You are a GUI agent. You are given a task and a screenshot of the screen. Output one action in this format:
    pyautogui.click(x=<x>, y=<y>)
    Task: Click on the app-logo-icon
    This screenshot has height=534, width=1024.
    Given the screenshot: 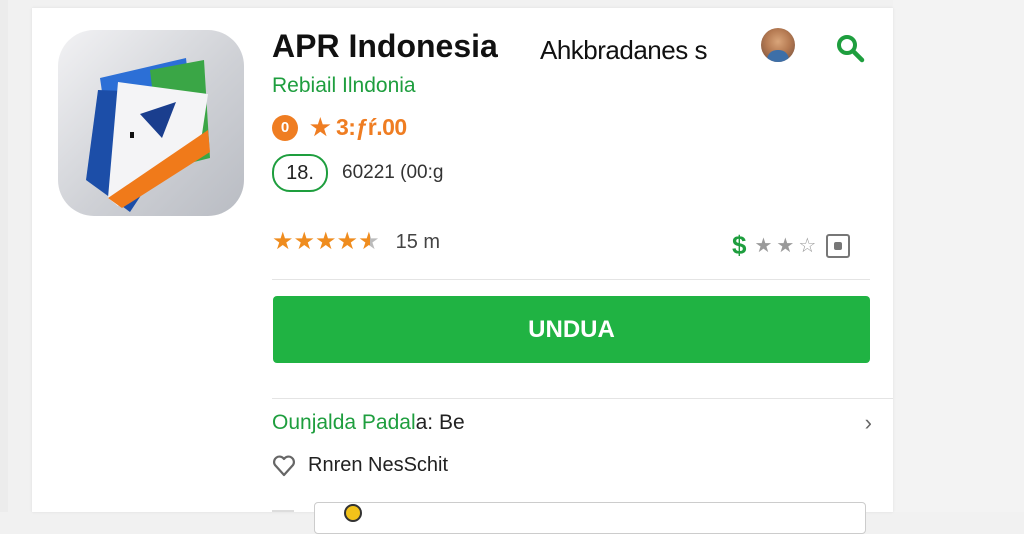 What is the action you would take?
    pyautogui.click(x=151, y=123)
    